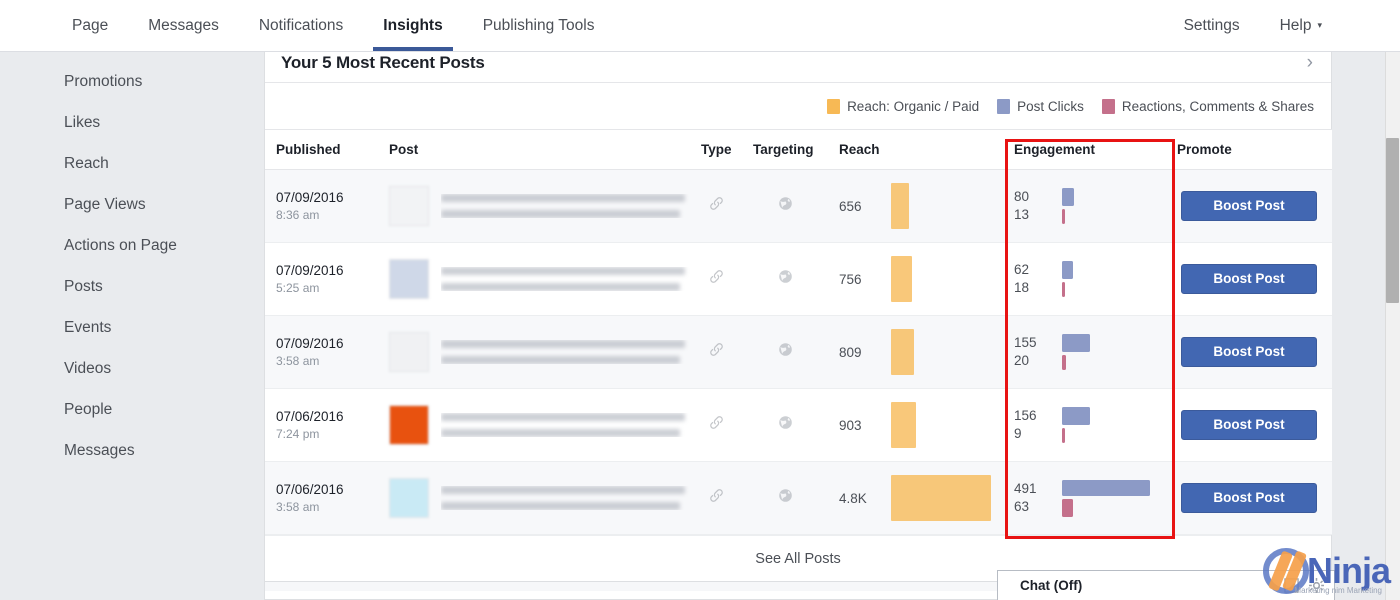 This screenshot has width=1400, height=600. Describe the element at coordinates (850, 352) in the screenshot. I see `reach-value: 809` at that location.